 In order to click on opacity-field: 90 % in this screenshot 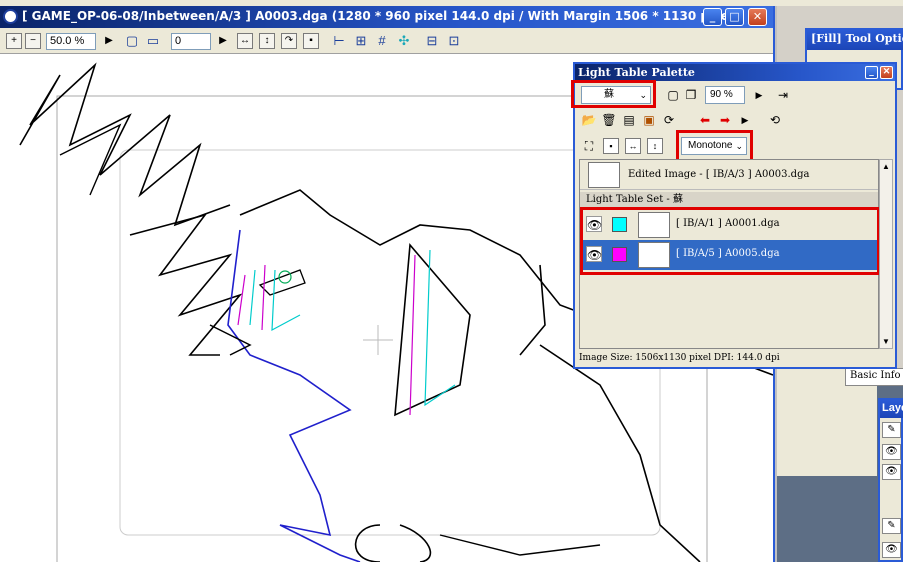, I will do `click(725, 95)`.